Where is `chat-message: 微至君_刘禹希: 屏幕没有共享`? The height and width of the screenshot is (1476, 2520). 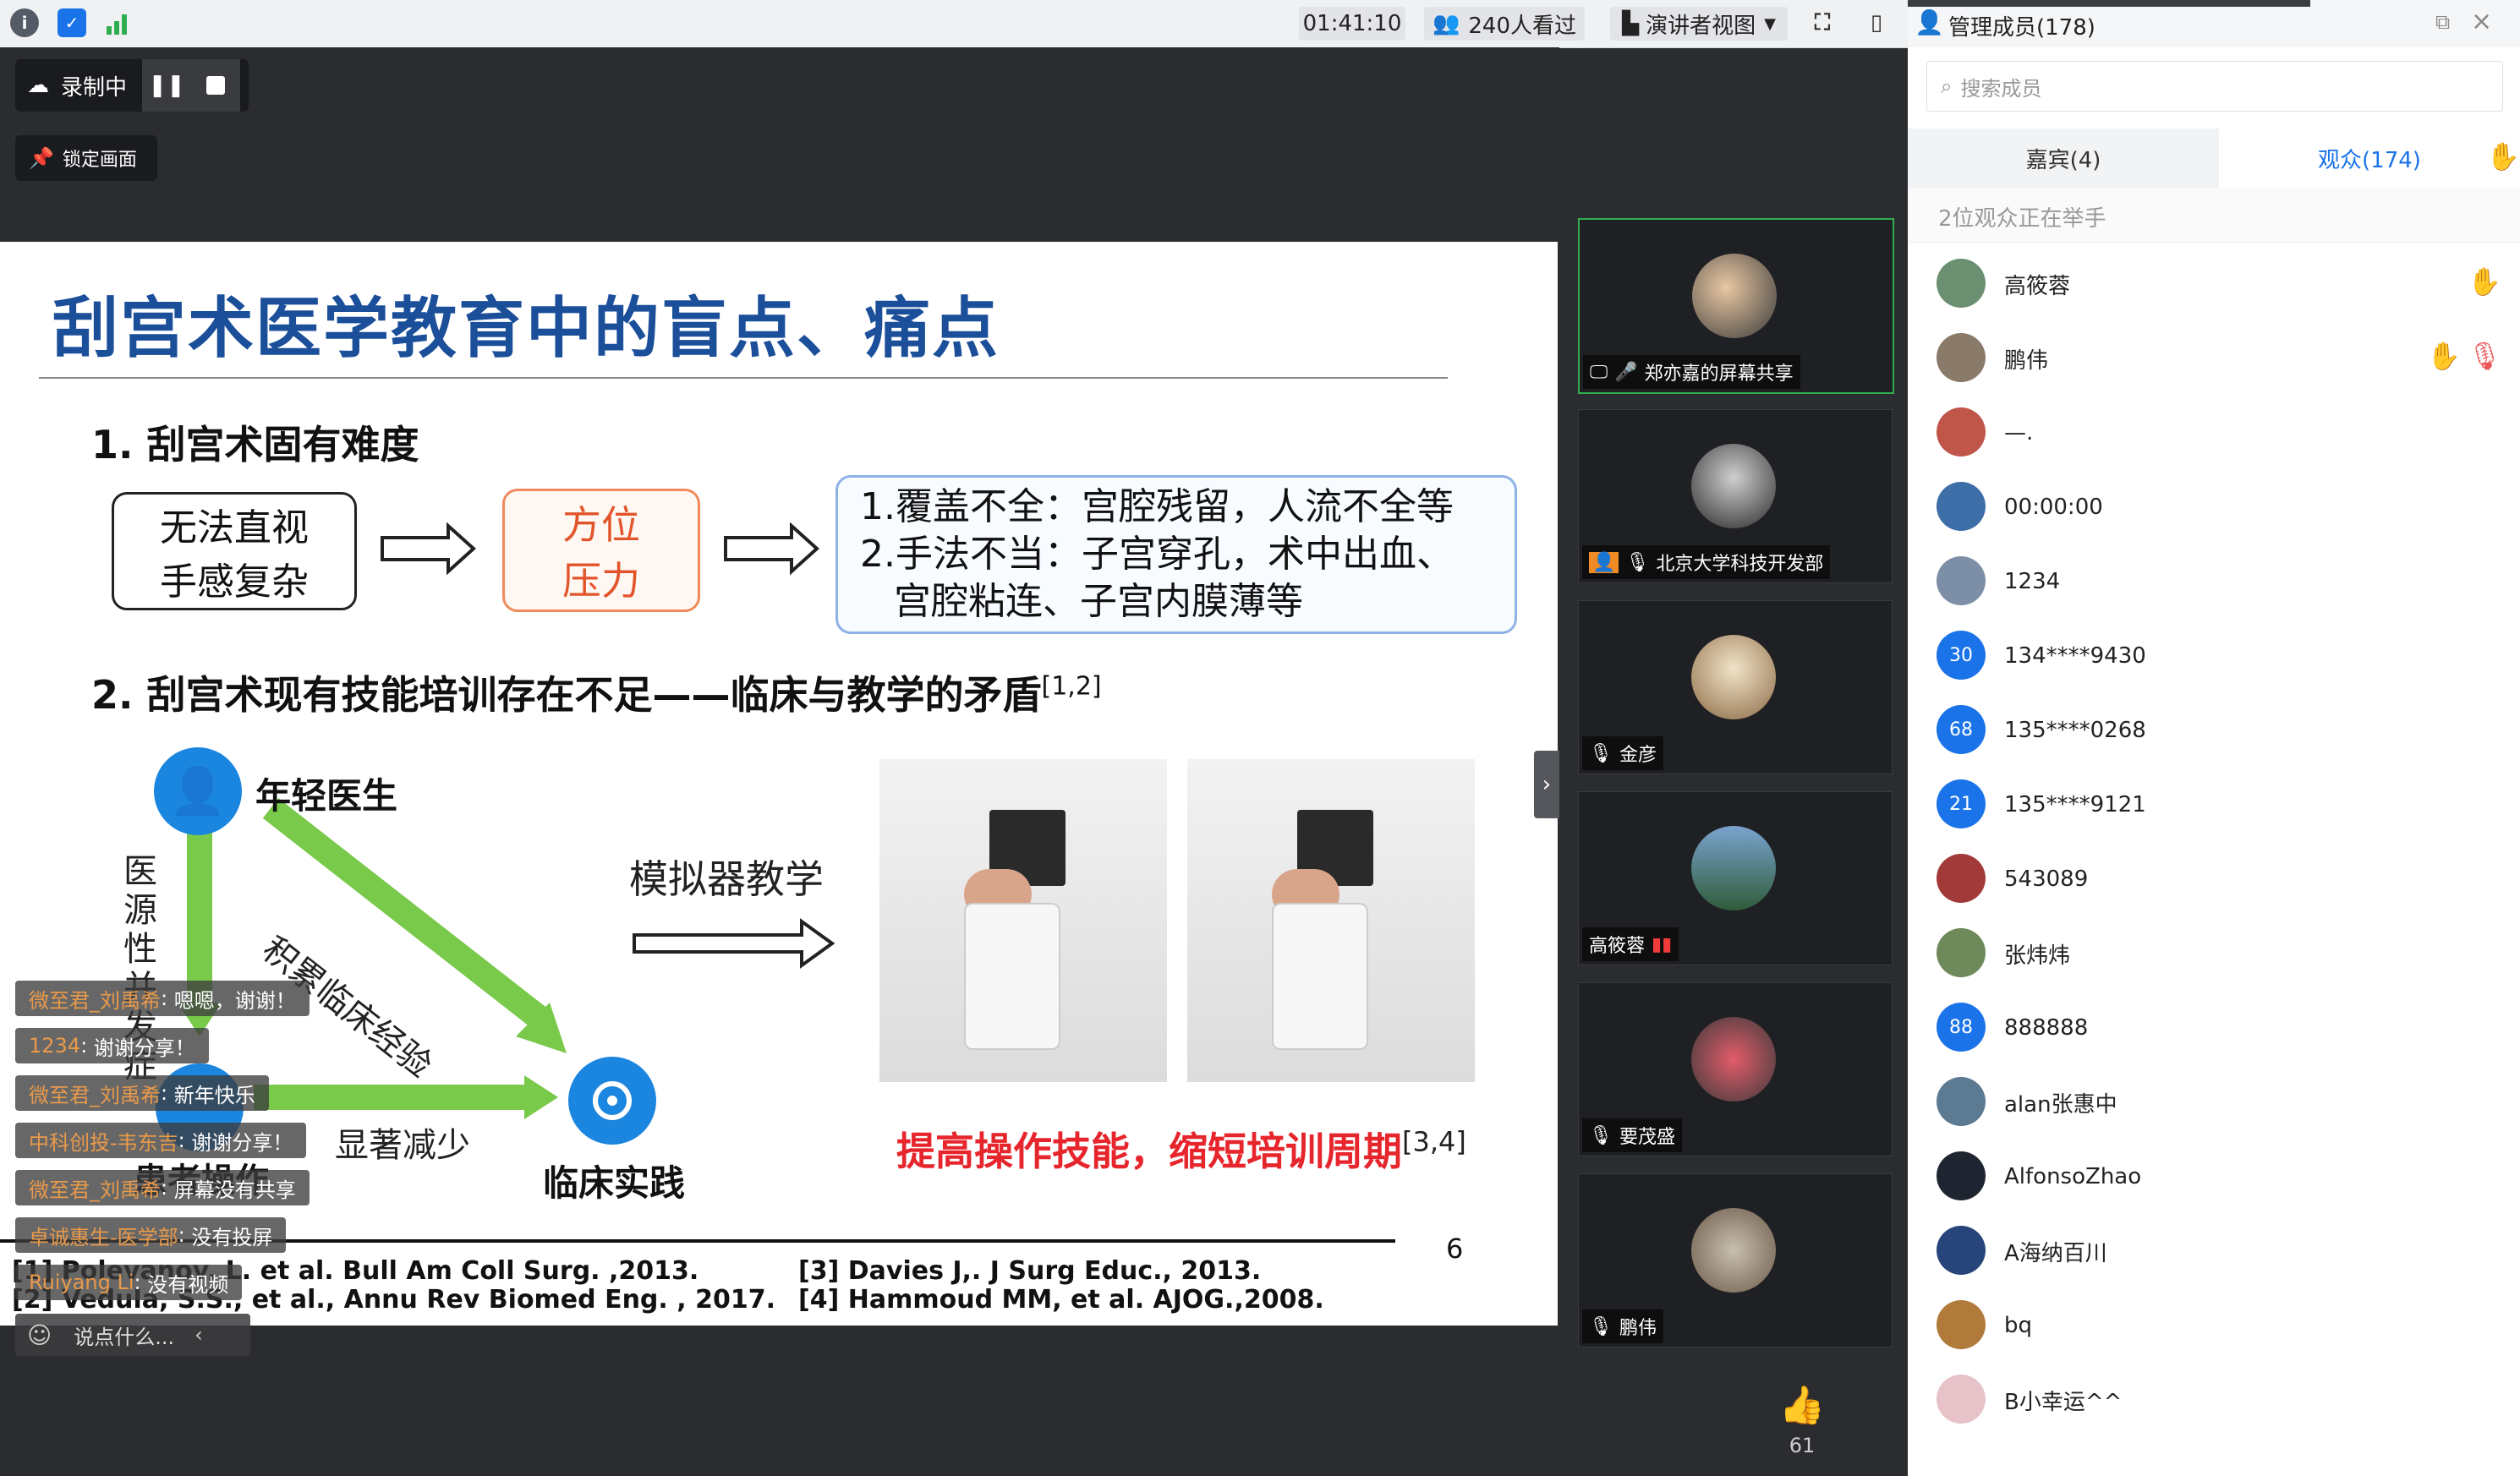 chat-message: 微至君_刘禹希: 屏幕没有共享 is located at coordinates (162, 1187).